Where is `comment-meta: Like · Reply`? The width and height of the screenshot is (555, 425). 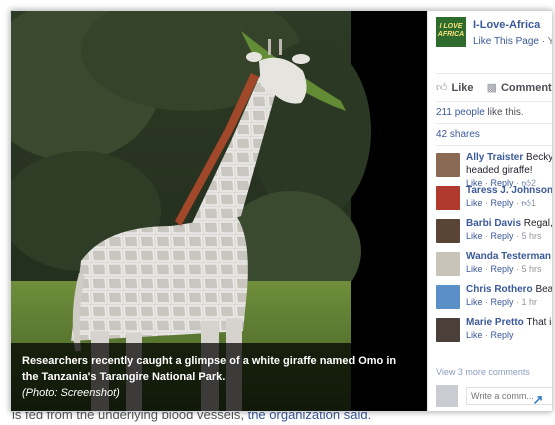 comment-meta: Like · Reply is located at coordinates (490, 335).